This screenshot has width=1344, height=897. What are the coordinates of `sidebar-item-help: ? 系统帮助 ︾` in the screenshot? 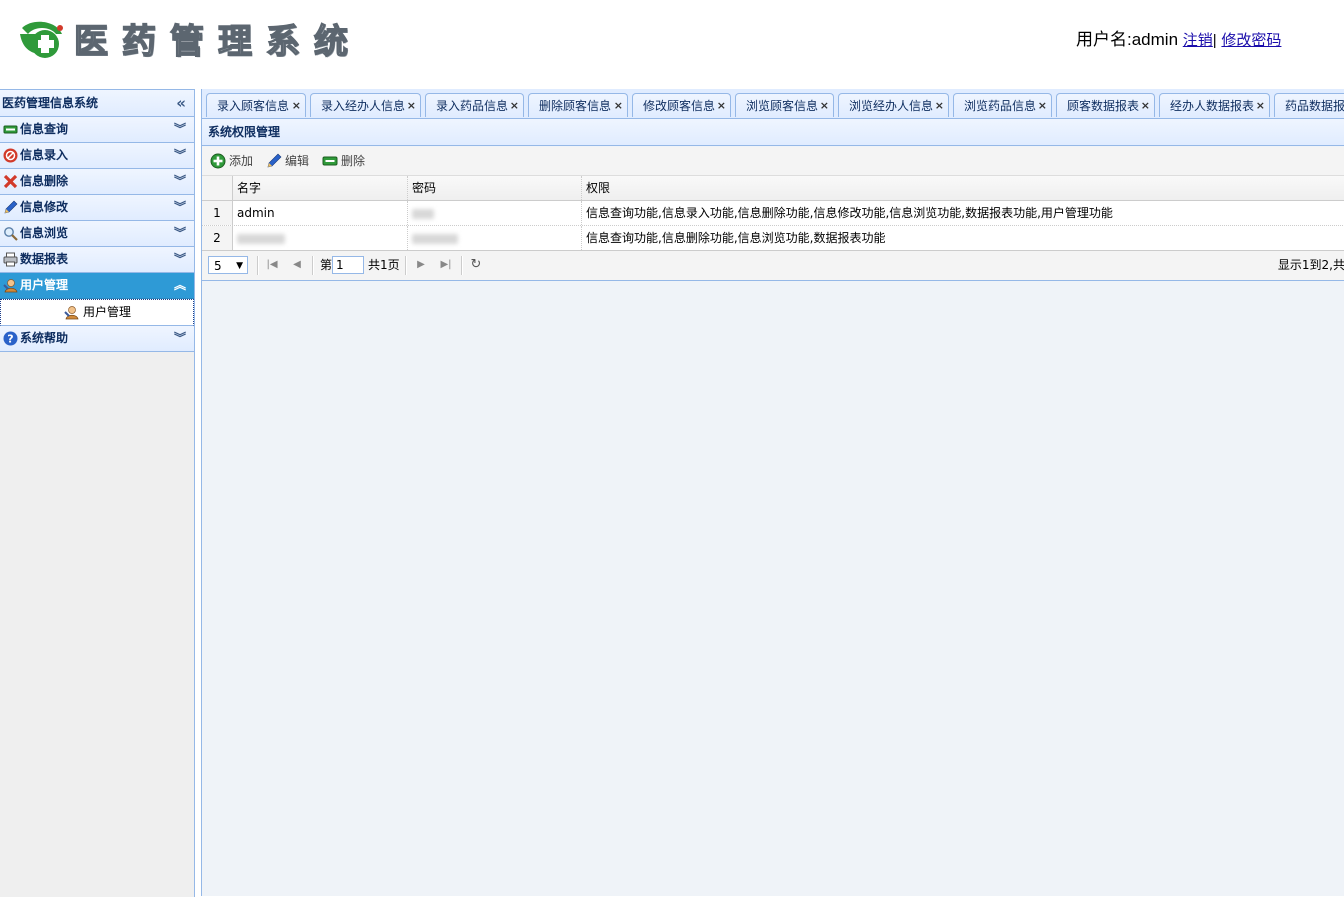 It's located at (97, 339).